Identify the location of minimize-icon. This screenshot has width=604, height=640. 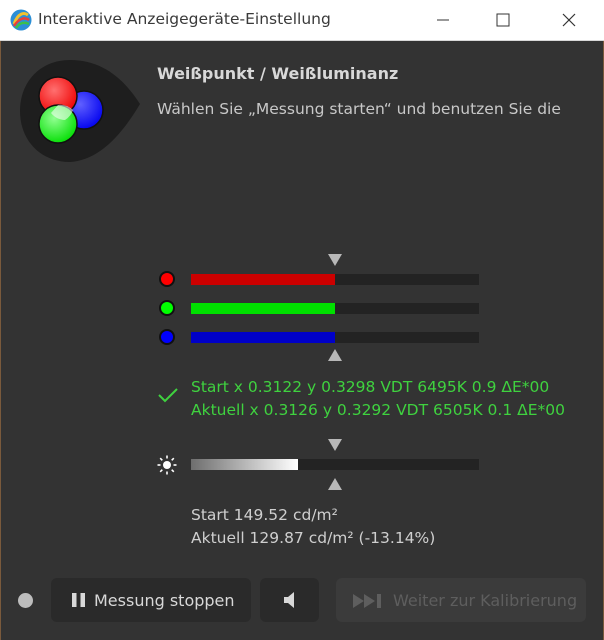
(443, 20).